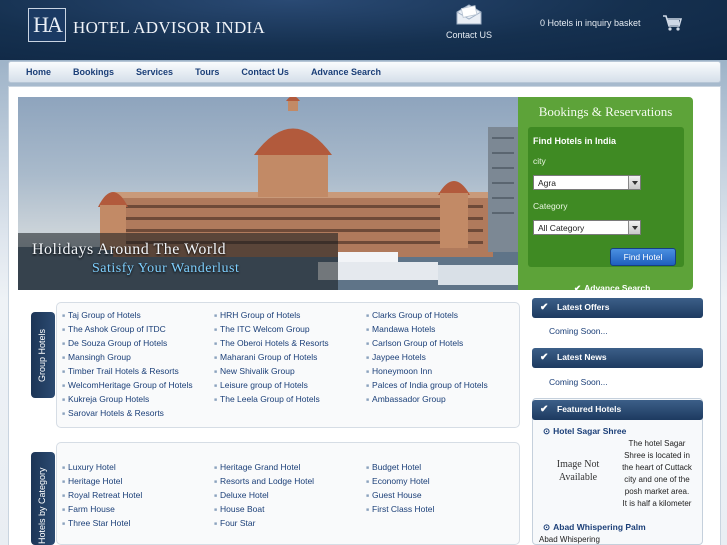 The height and width of the screenshot is (545, 727). Describe the element at coordinates (469, 35) in the screenshot. I see `contact-us-label: Contact US` at that location.